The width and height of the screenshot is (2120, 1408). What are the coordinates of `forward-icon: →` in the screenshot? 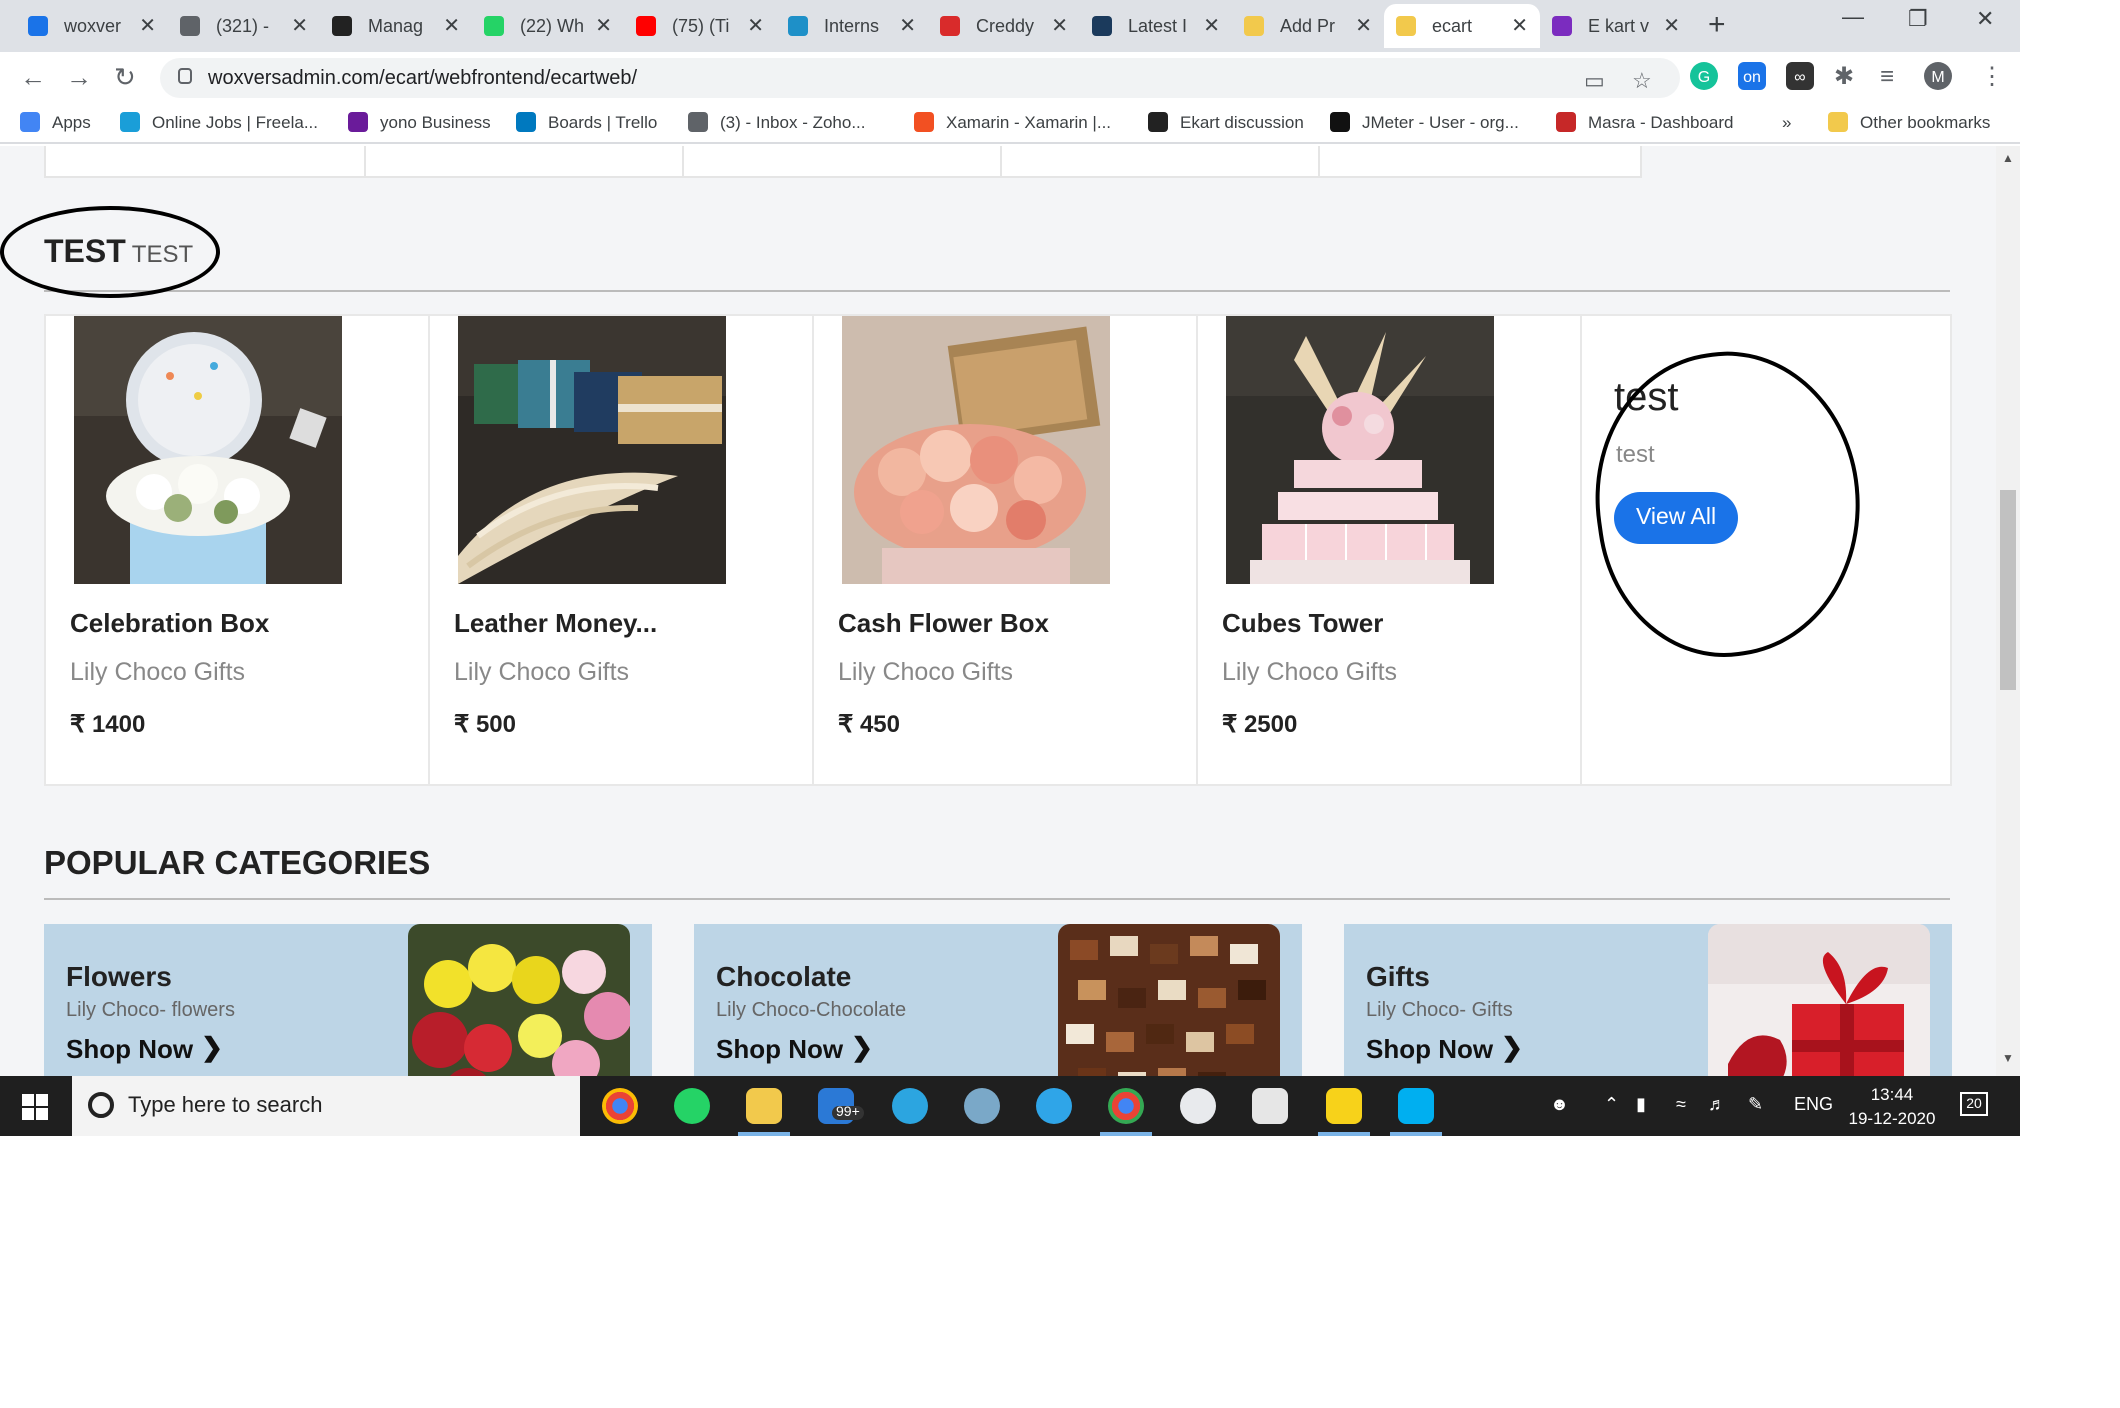 It's located at (79, 77).